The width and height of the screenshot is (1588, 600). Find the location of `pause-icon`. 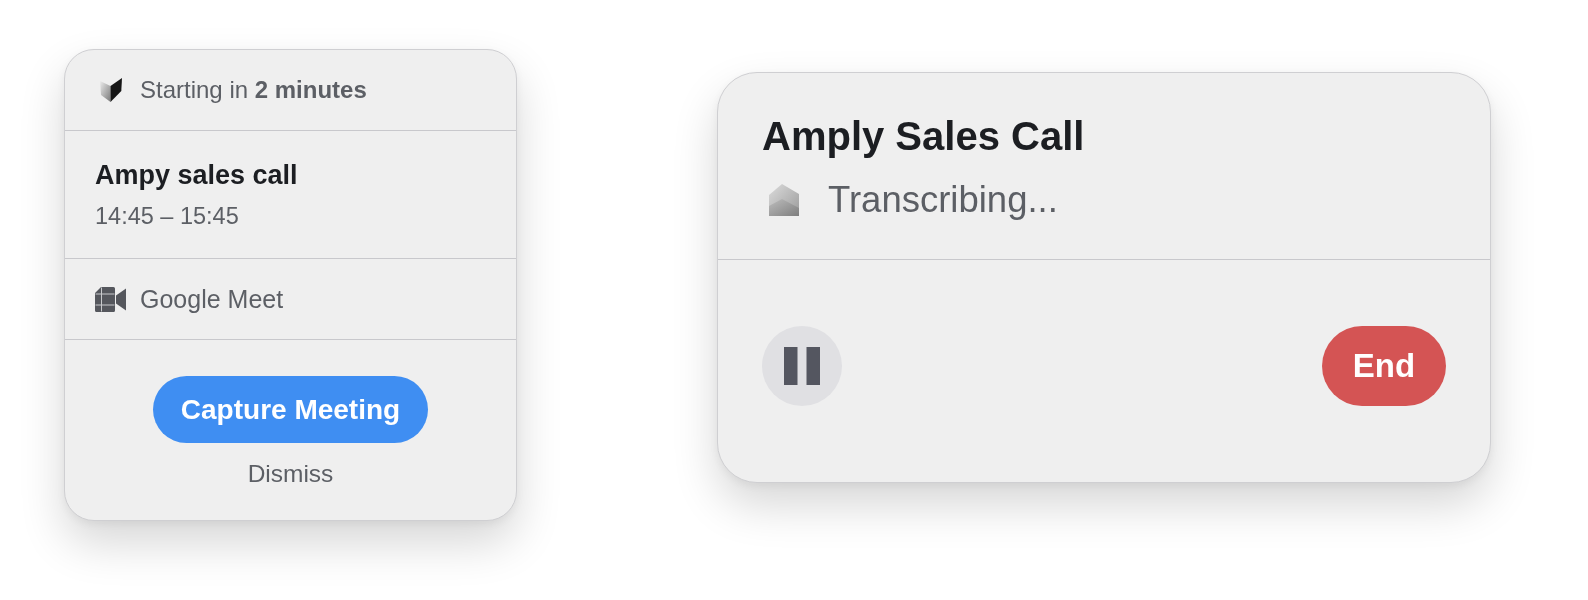

pause-icon is located at coordinates (802, 366).